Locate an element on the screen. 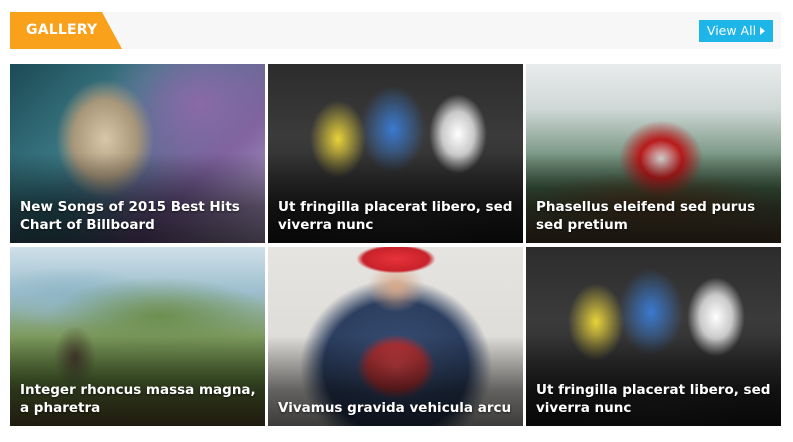 The width and height of the screenshot is (793, 442). gallery-caption: Phasellus eleifend sed purus sed pretium is located at coordinates (654, 216).